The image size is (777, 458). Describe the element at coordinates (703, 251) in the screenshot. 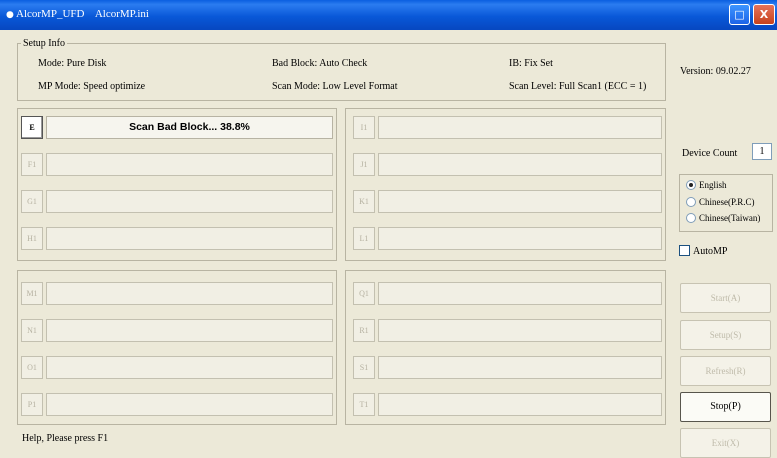

I see `auto-mp-checkbox: AutoMP` at that location.